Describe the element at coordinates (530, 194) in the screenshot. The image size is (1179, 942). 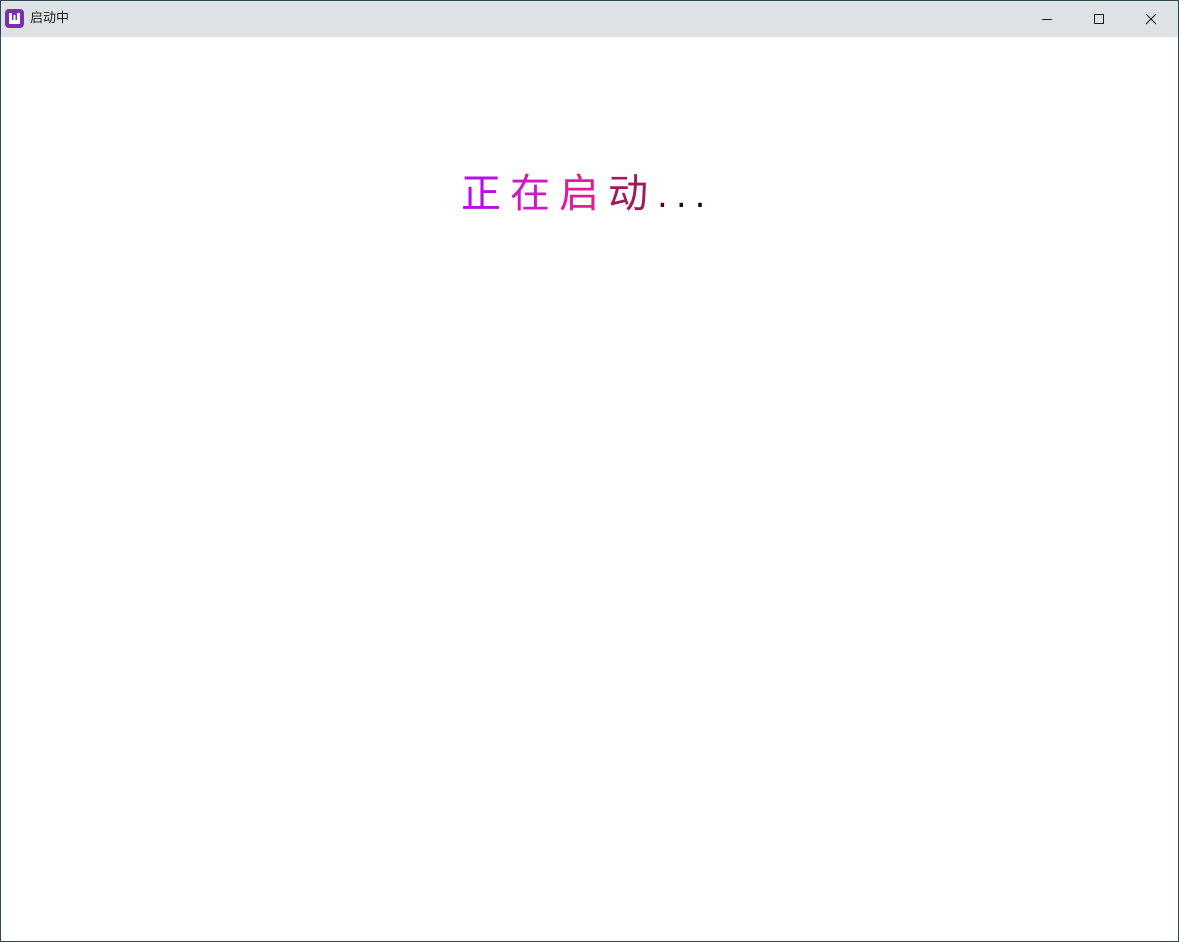
I see `loading-char: 在` at that location.